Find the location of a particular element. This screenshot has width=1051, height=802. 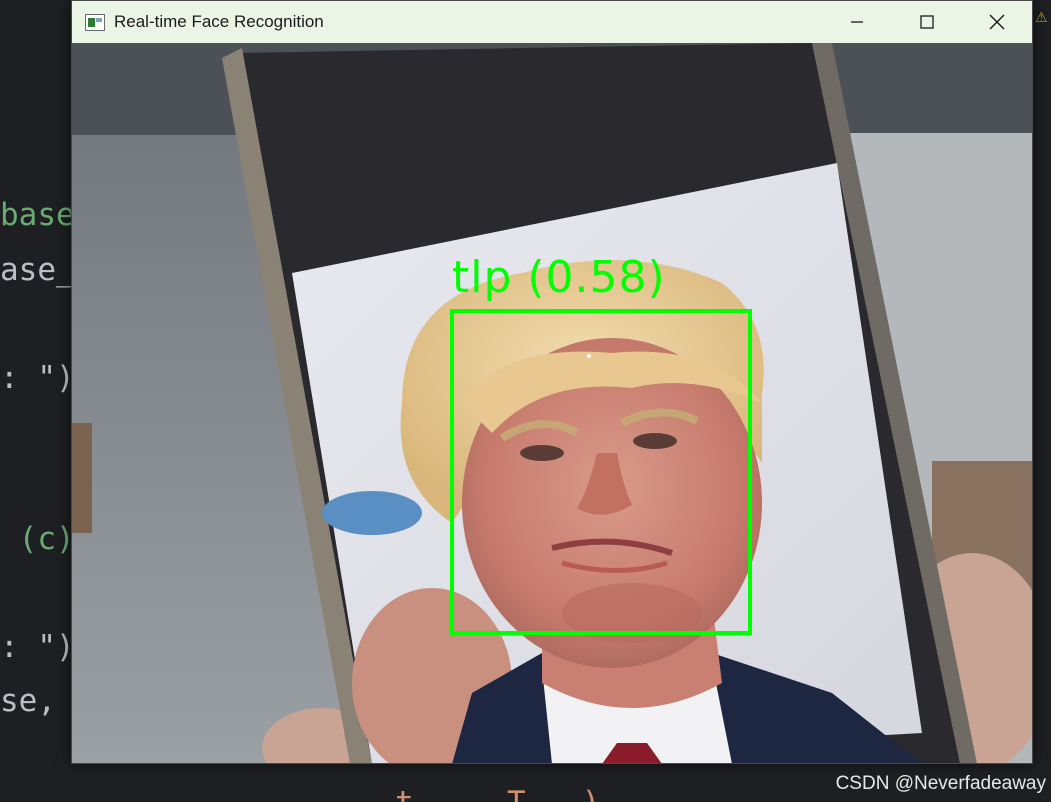

minimize-icon is located at coordinates (857, 22).